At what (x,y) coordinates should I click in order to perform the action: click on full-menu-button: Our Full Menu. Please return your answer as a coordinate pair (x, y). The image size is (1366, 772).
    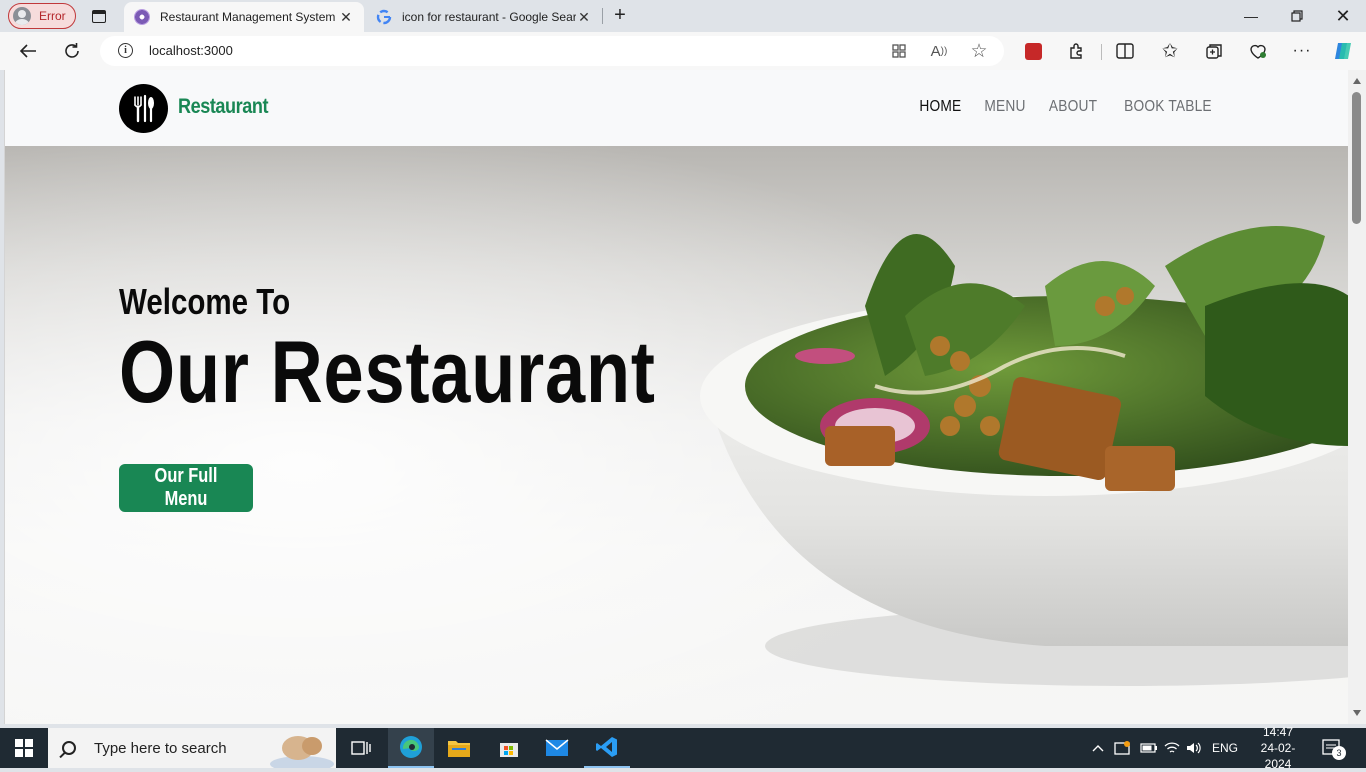
    Looking at the image, I should click on (186, 488).